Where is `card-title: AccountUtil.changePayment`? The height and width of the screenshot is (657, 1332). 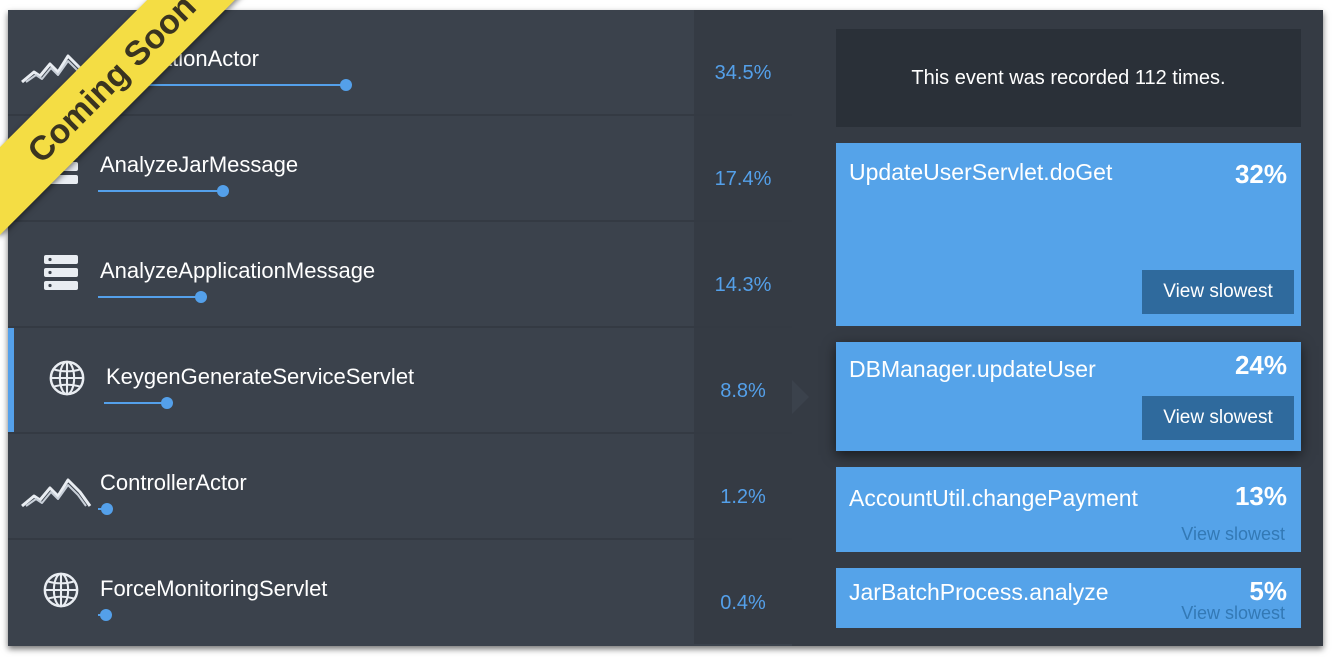
card-title: AccountUtil.changePayment is located at coordinates (993, 498).